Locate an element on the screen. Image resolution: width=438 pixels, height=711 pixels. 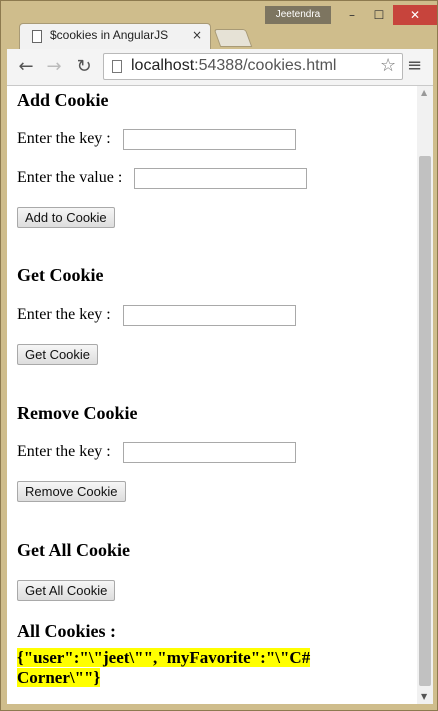
browser-toolbar: ← → ↻ localhost:54388/cookies.html ☆ ≡ is located at coordinates (220, 67).